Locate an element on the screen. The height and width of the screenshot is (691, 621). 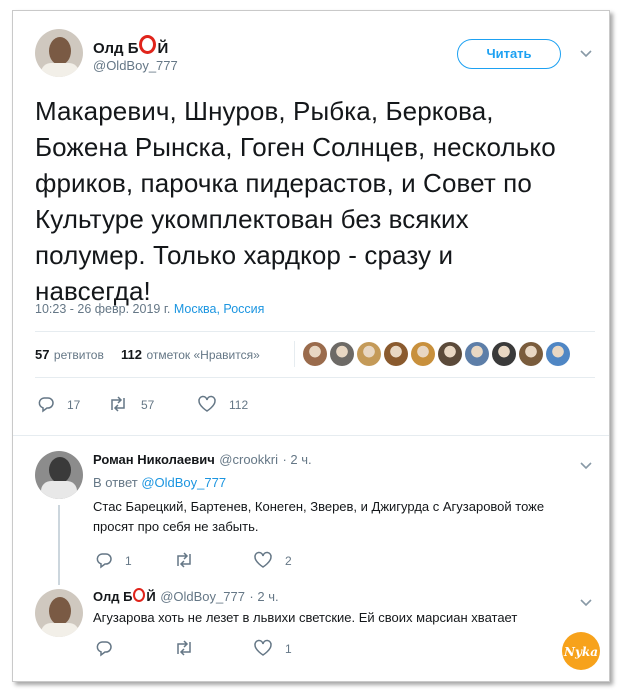
reply-action is located at coordinates (110, 648).